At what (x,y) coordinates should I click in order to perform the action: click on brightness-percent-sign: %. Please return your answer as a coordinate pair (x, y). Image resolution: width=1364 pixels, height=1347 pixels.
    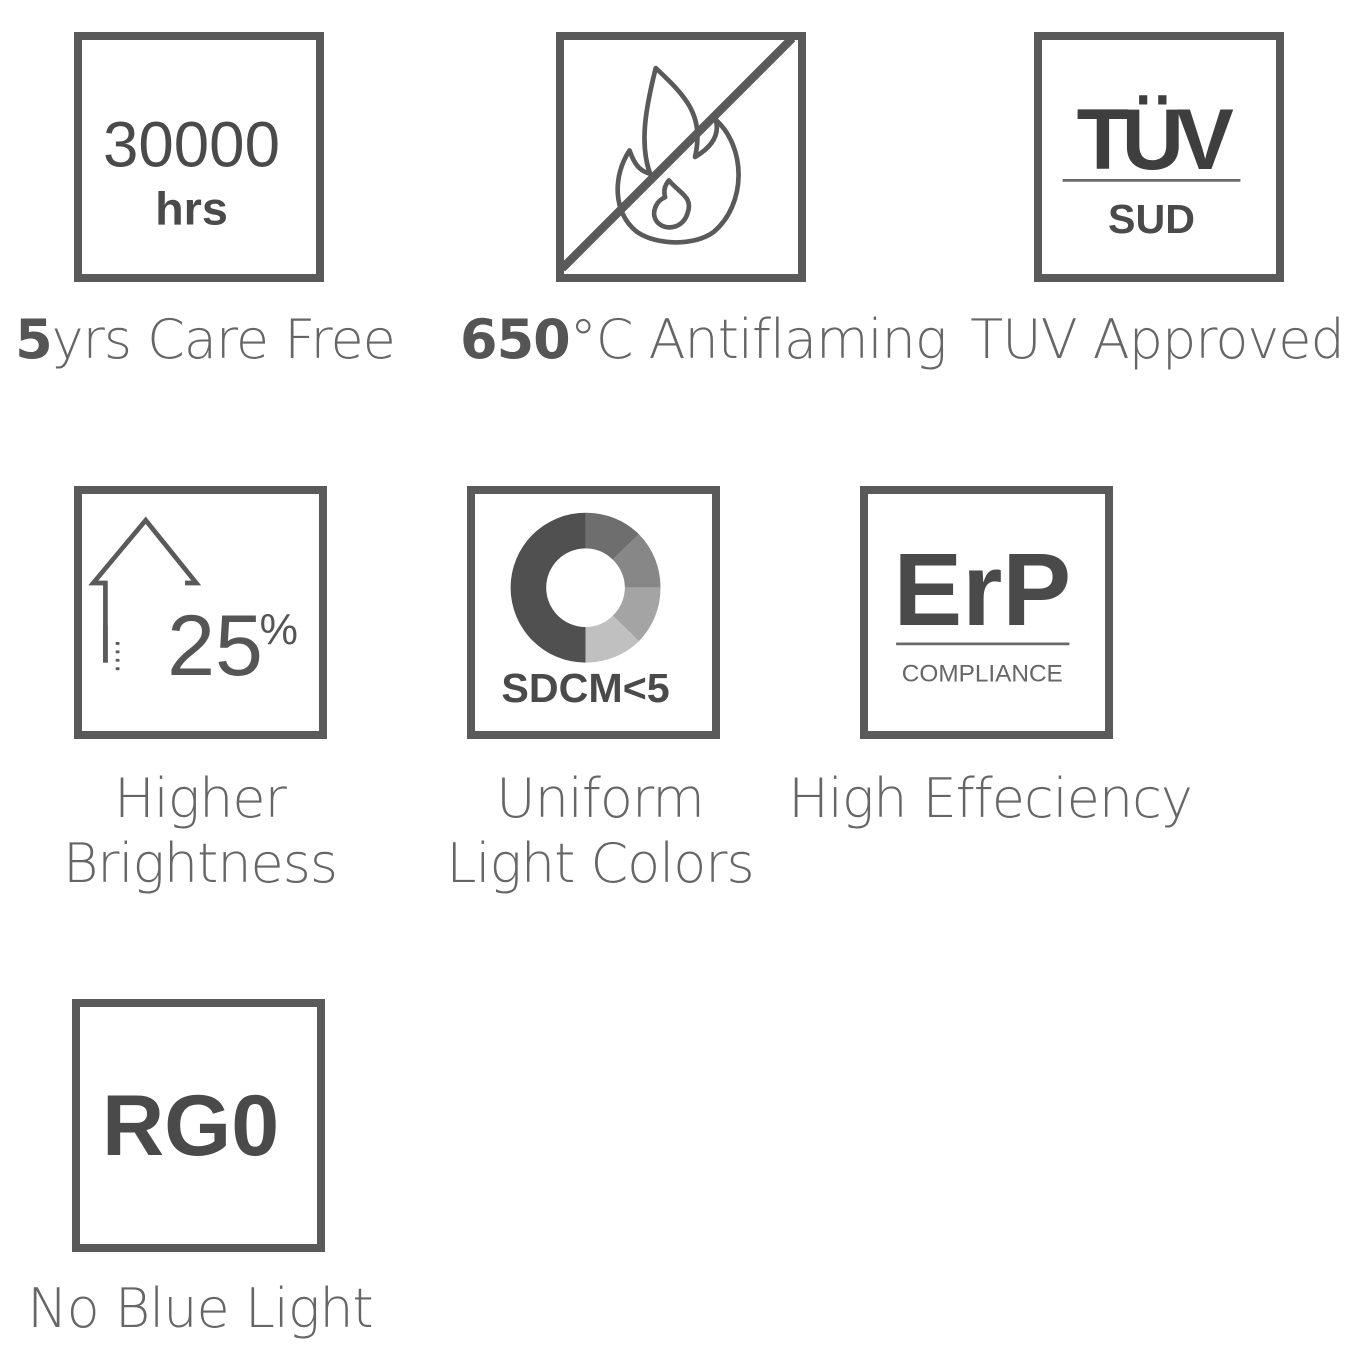
    Looking at the image, I should click on (279, 630).